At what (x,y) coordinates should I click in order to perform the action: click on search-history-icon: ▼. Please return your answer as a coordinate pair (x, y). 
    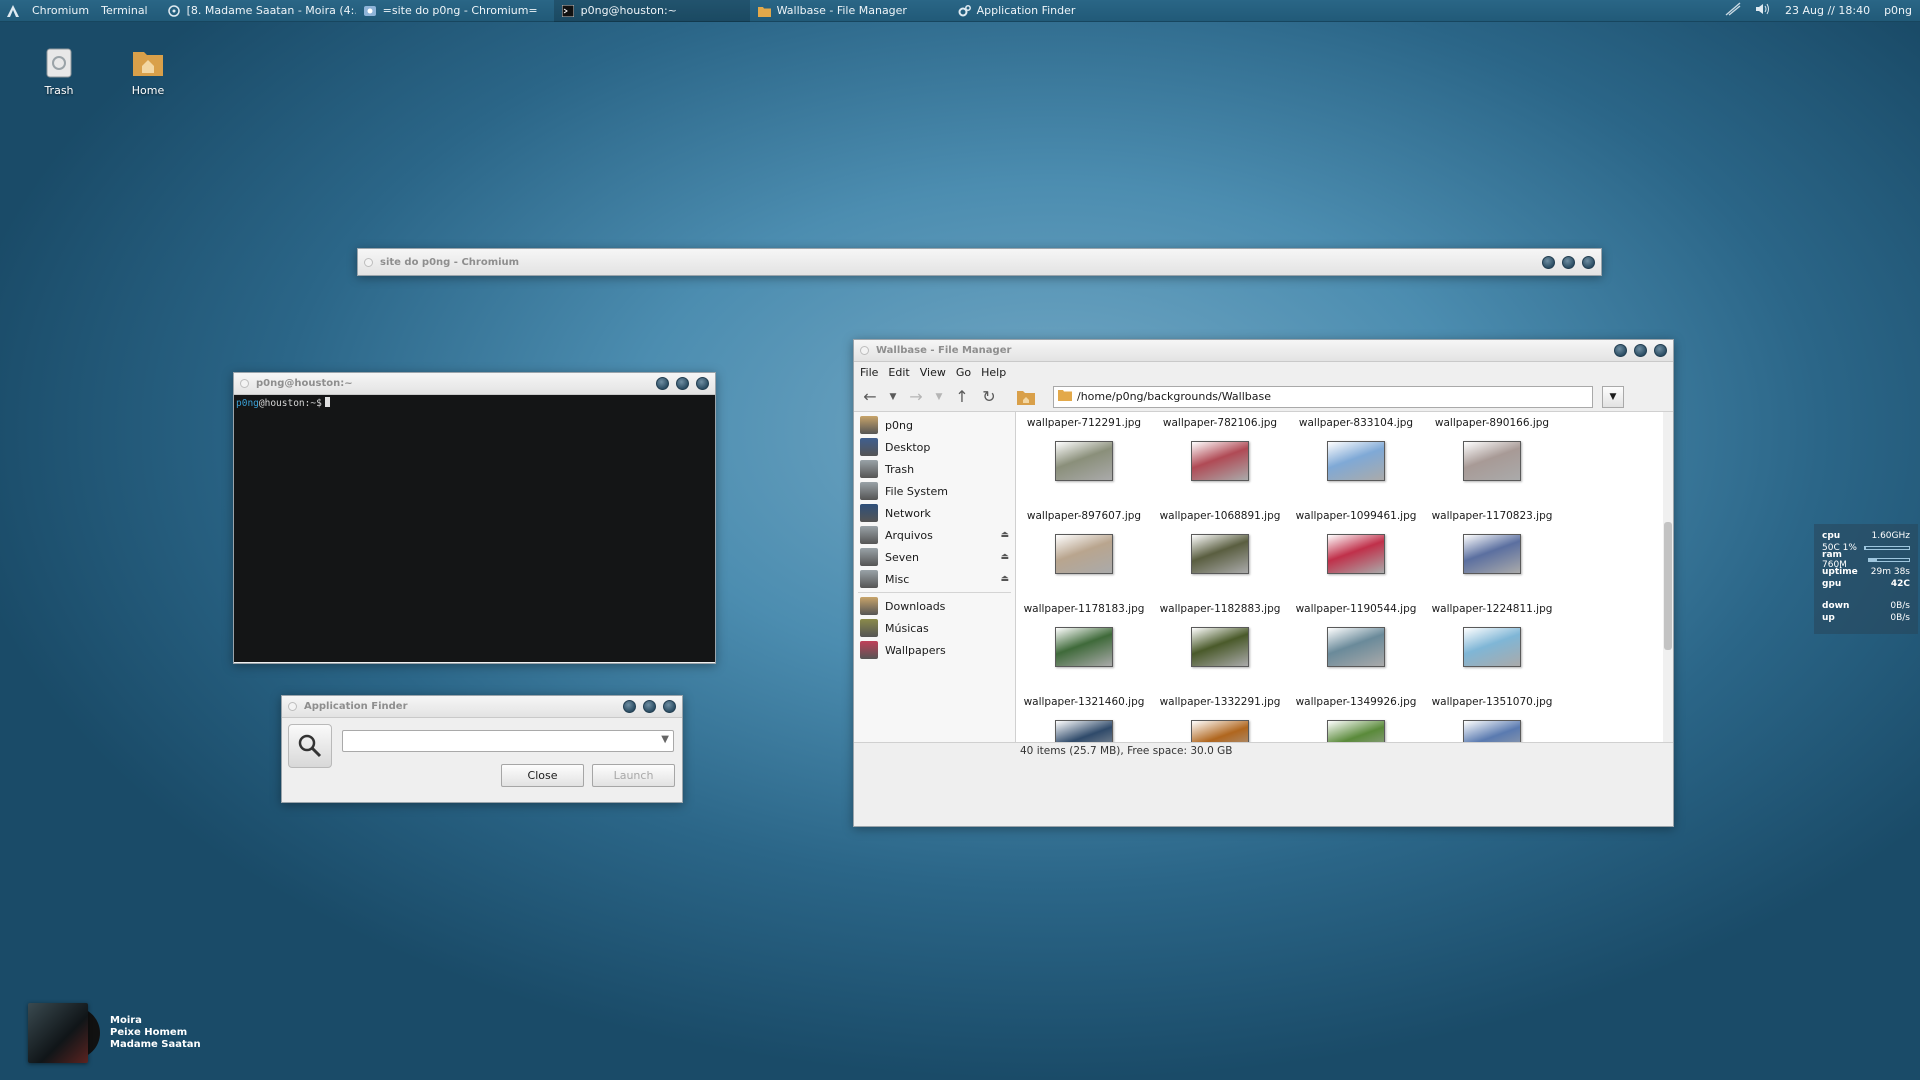
    Looking at the image, I should click on (665, 739).